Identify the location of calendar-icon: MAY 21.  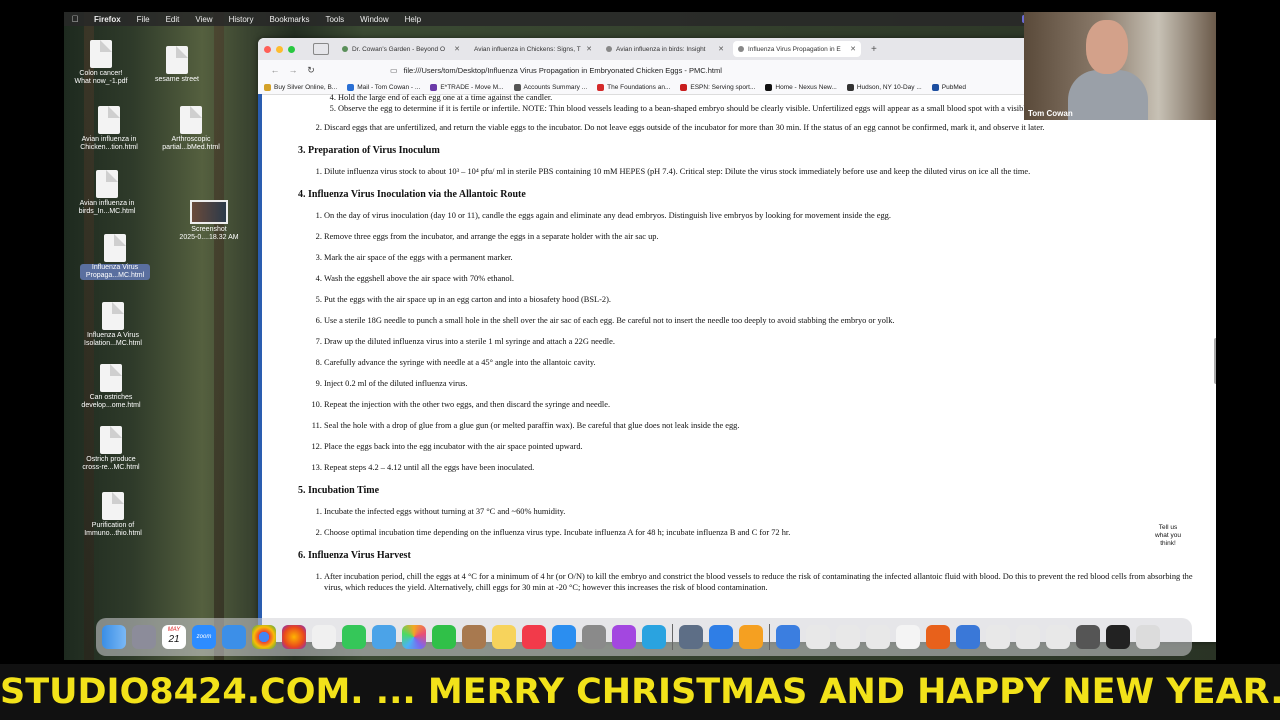
(174, 637).